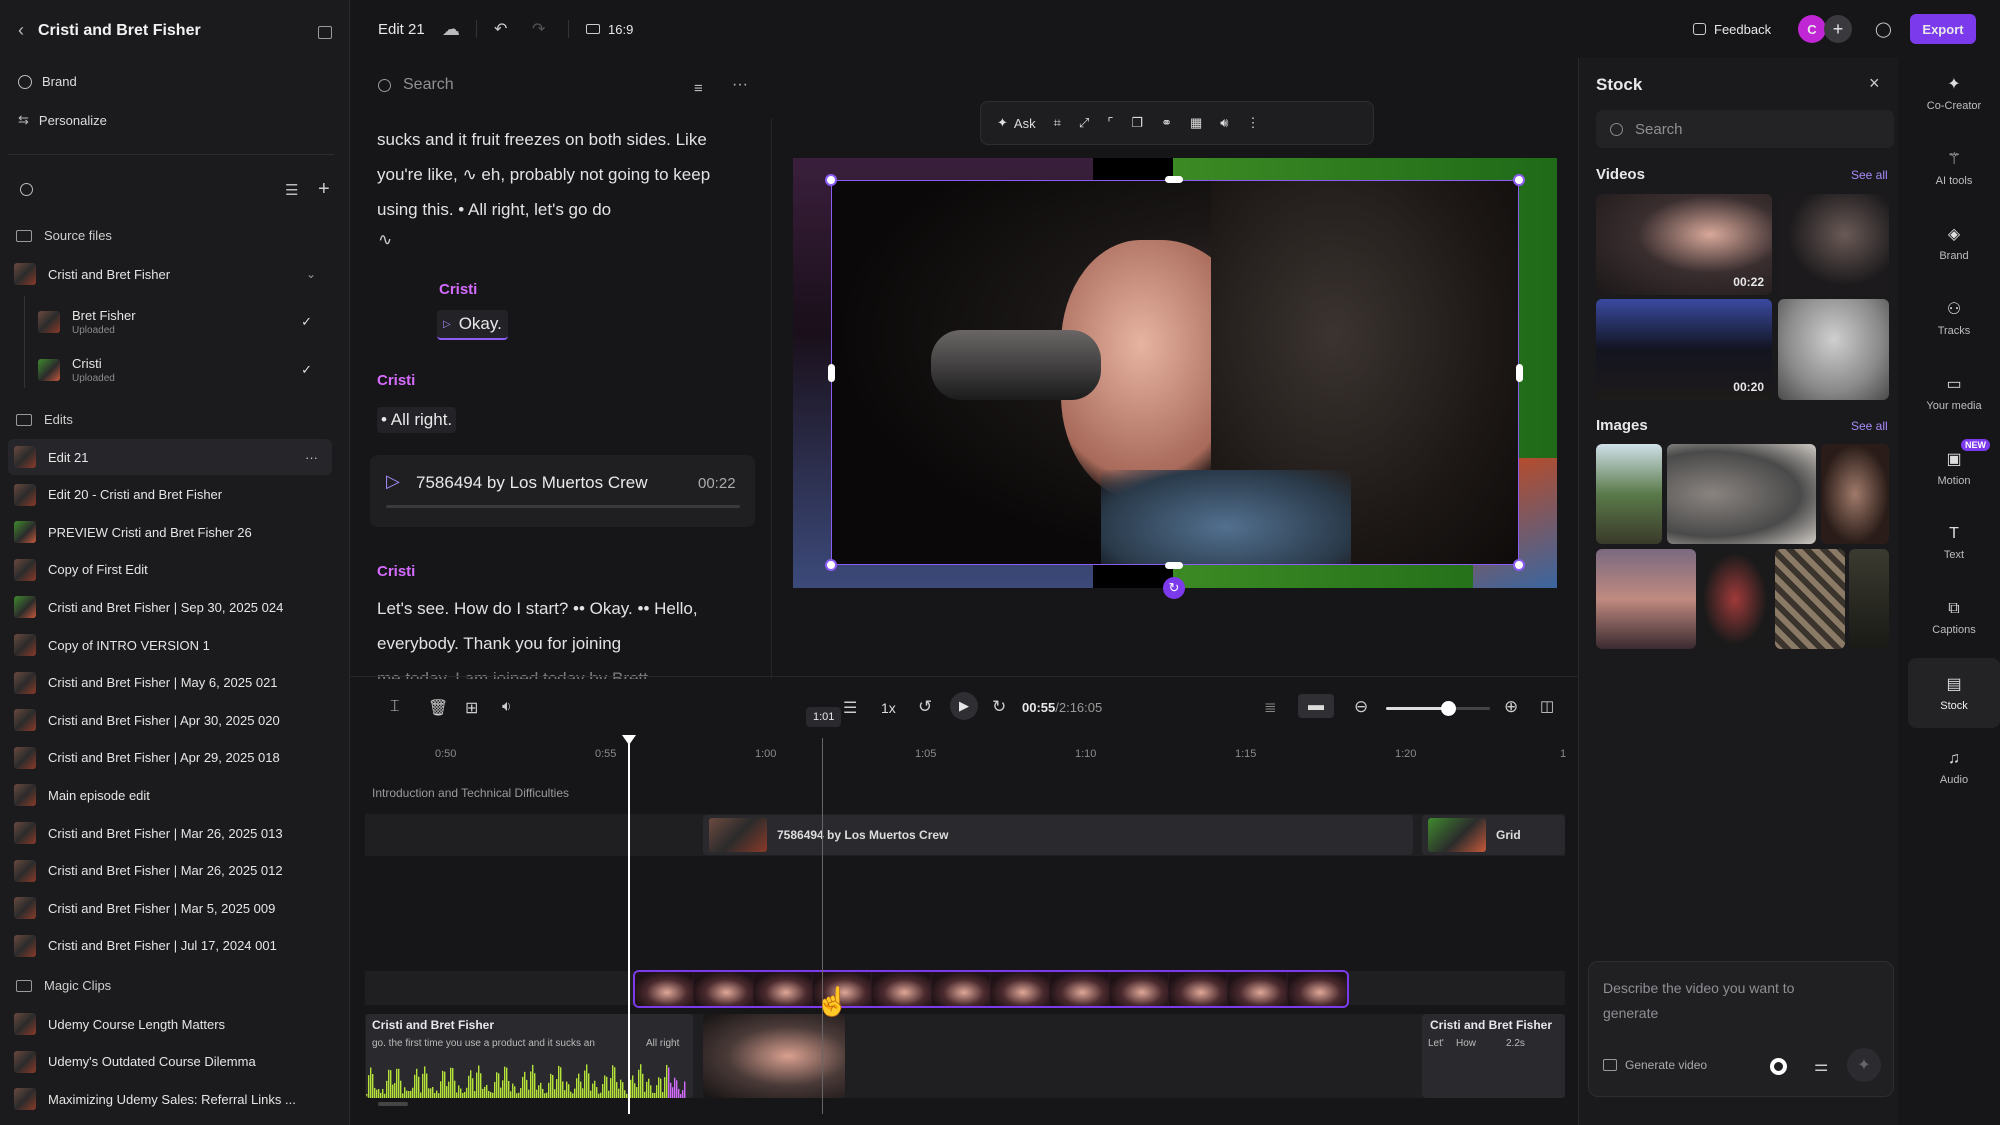 This screenshot has width=2000, height=1125. Describe the element at coordinates (1864, 1065) in the screenshot. I see `submit-button: ✦` at that location.